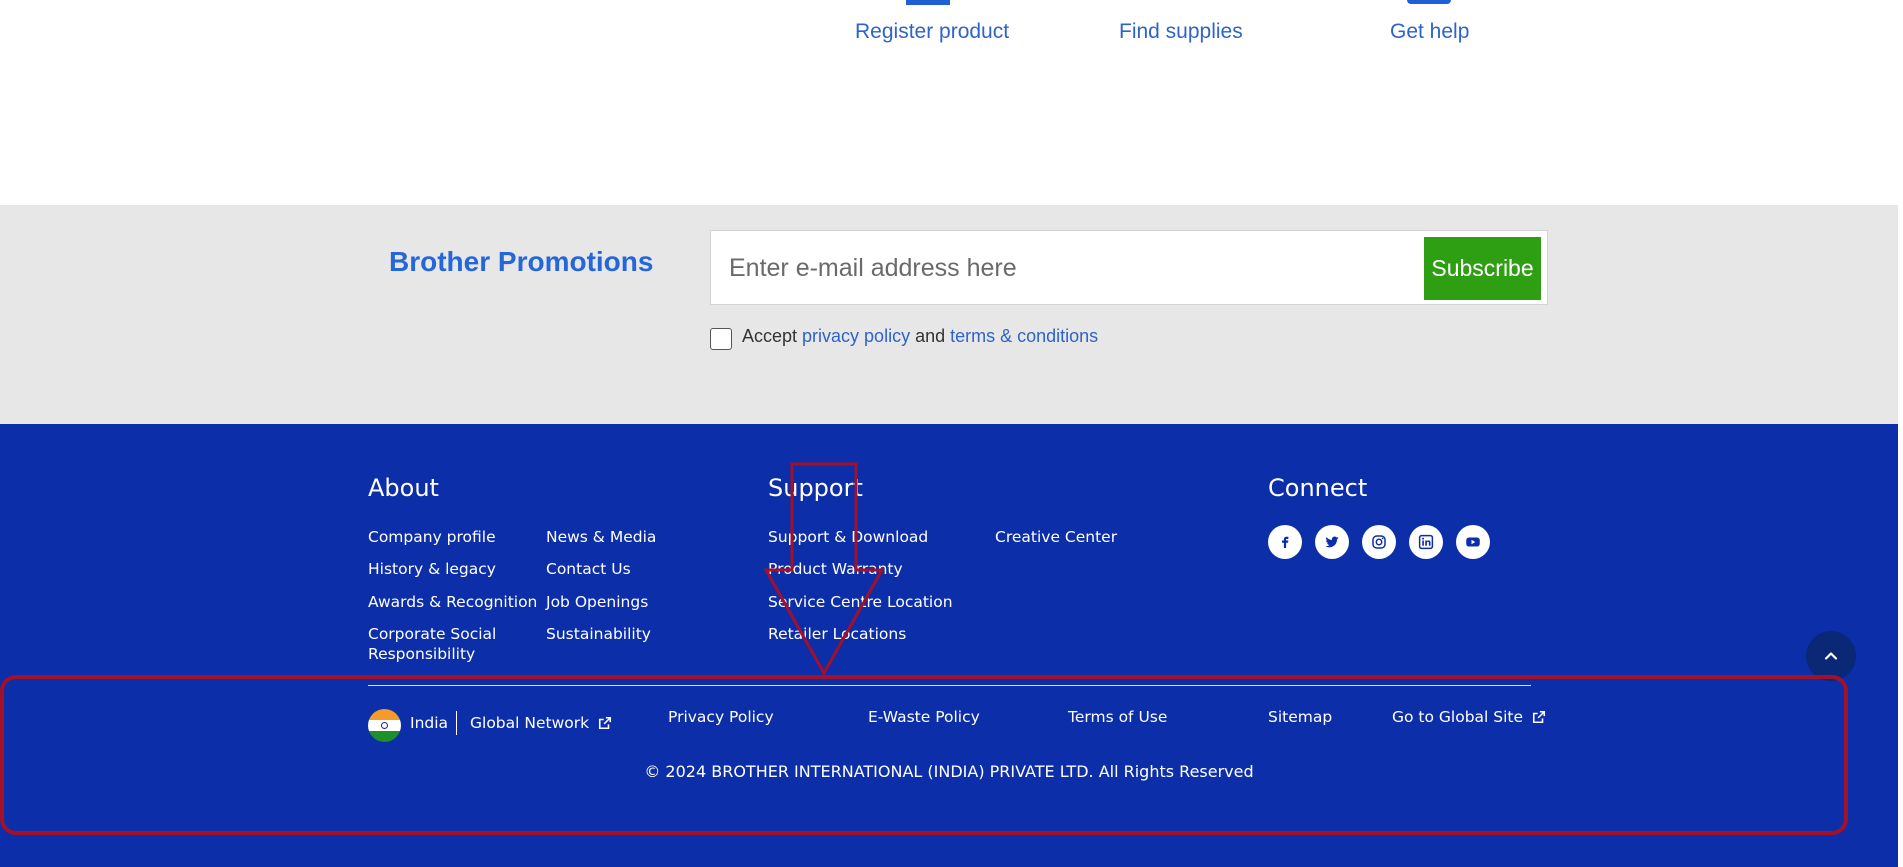 The height and width of the screenshot is (867, 1903). I want to click on register-product-icon, so click(928, 2).